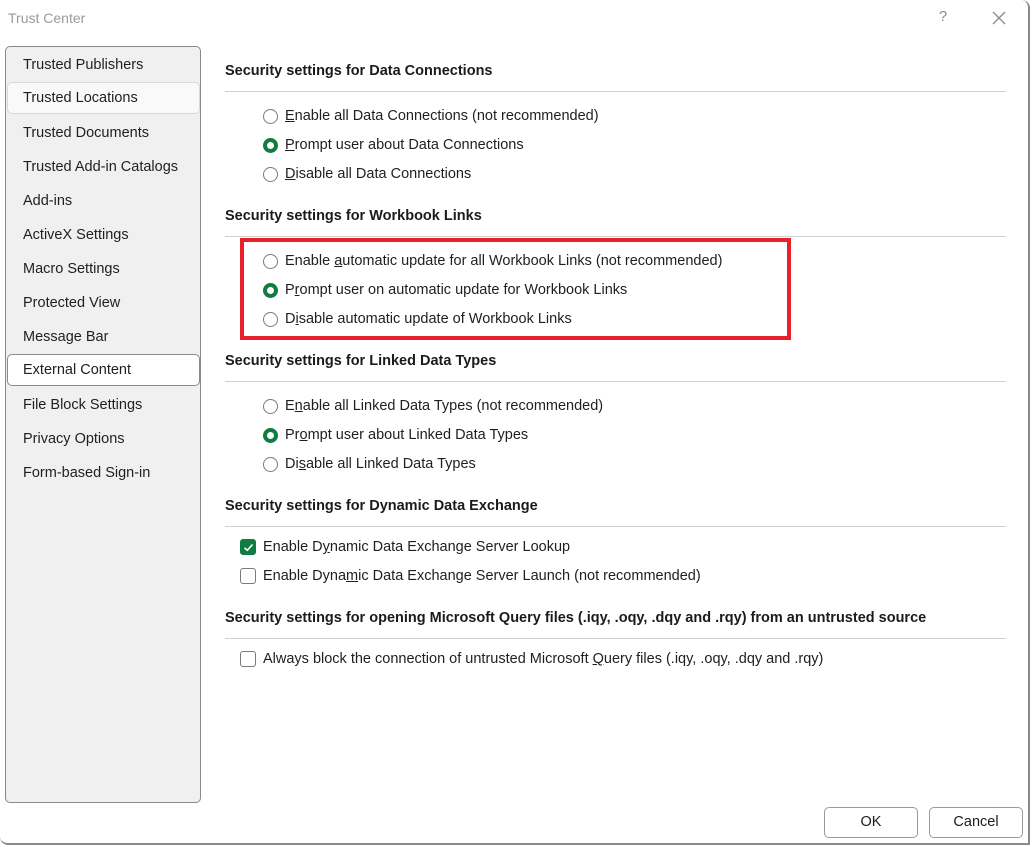 The width and height of the screenshot is (1032, 847). Describe the element at coordinates (103, 65) in the screenshot. I see `sidebar-item-trusted-publishers: Trusted Publishers` at that location.